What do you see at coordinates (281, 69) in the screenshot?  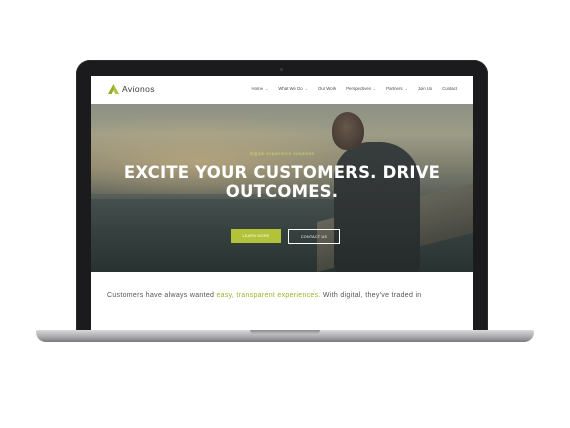 I see `camera-icon` at bounding box center [281, 69].